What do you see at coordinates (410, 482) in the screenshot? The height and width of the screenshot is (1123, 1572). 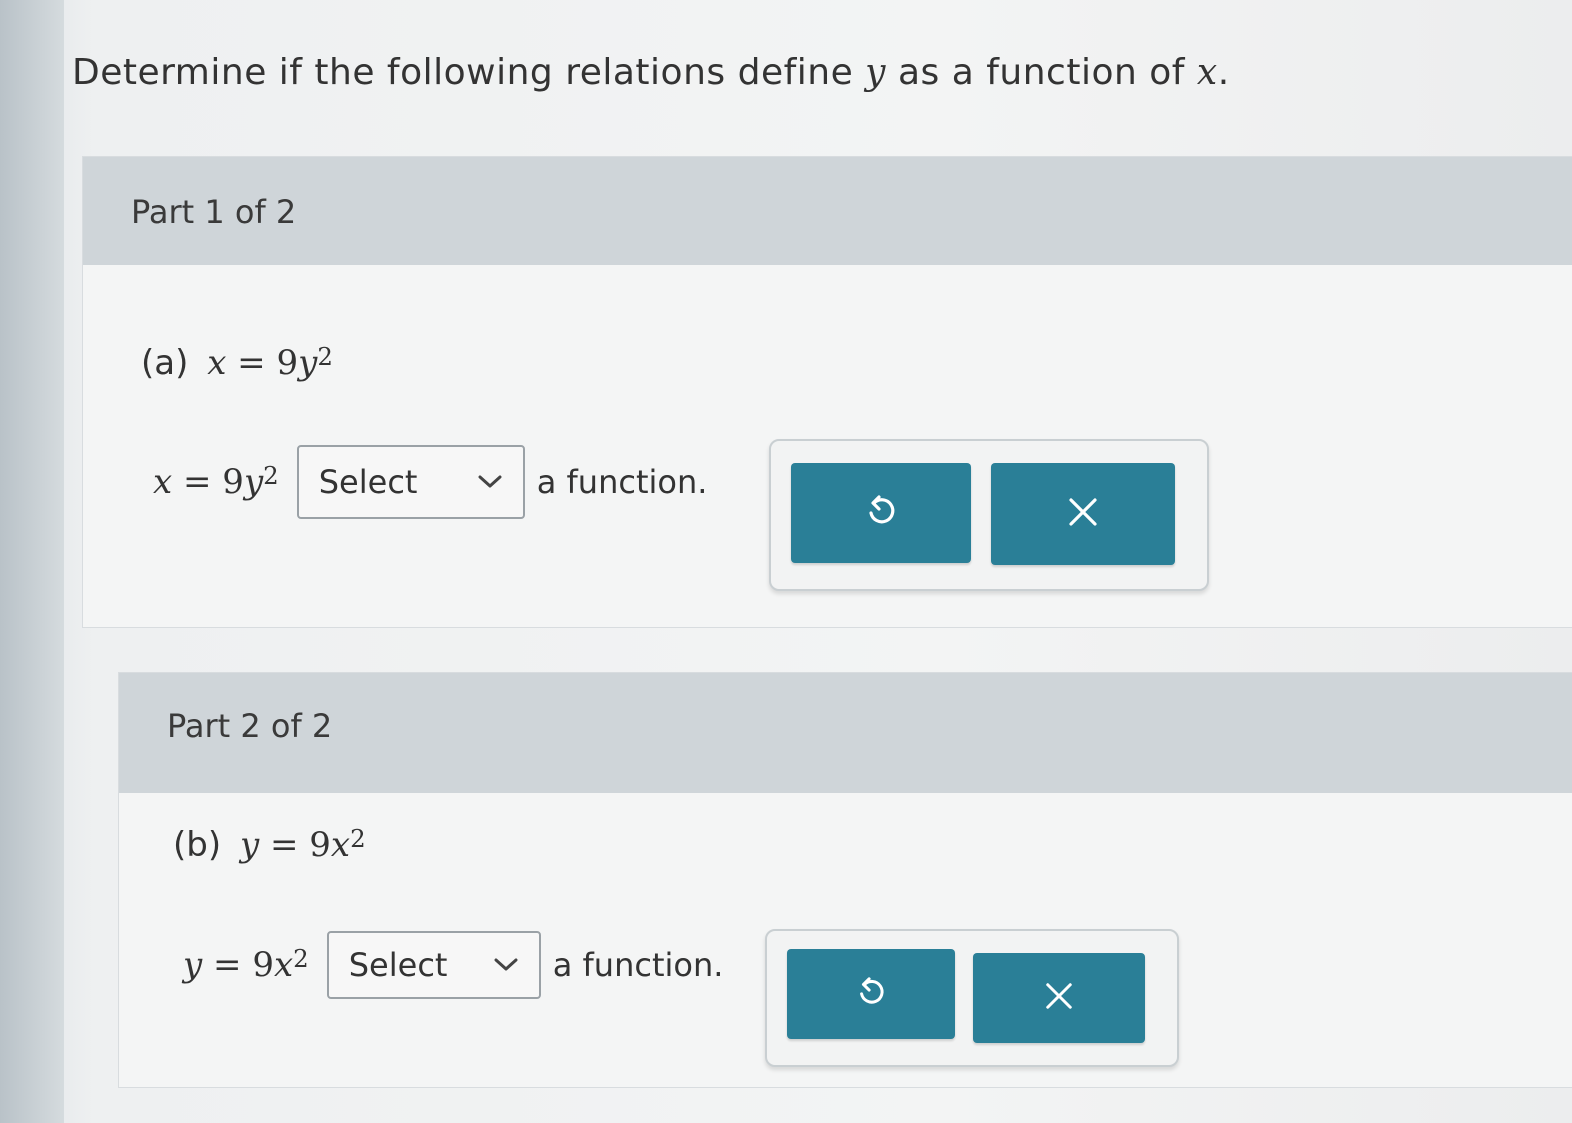 I see `relation-select-a: Select` at bounding box center [410, 482].